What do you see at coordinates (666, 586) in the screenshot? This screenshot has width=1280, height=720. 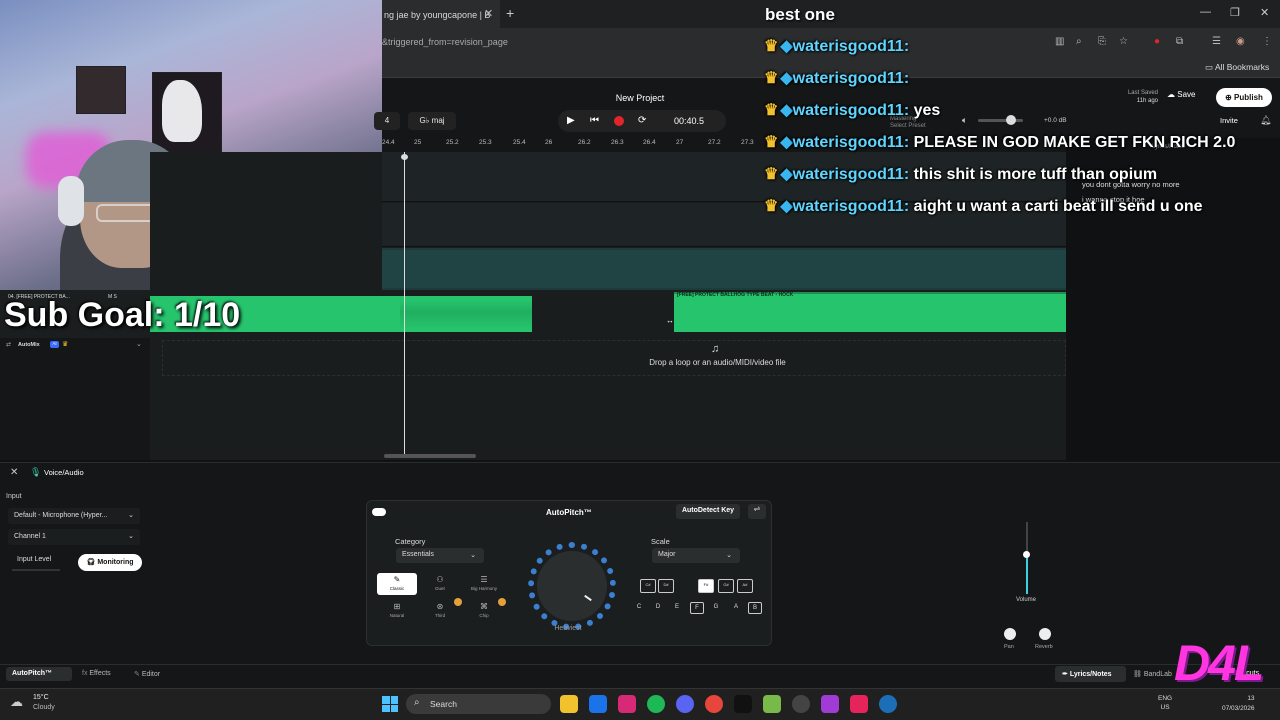 I see `chord-button: D#` at bounding box center [666, 586].